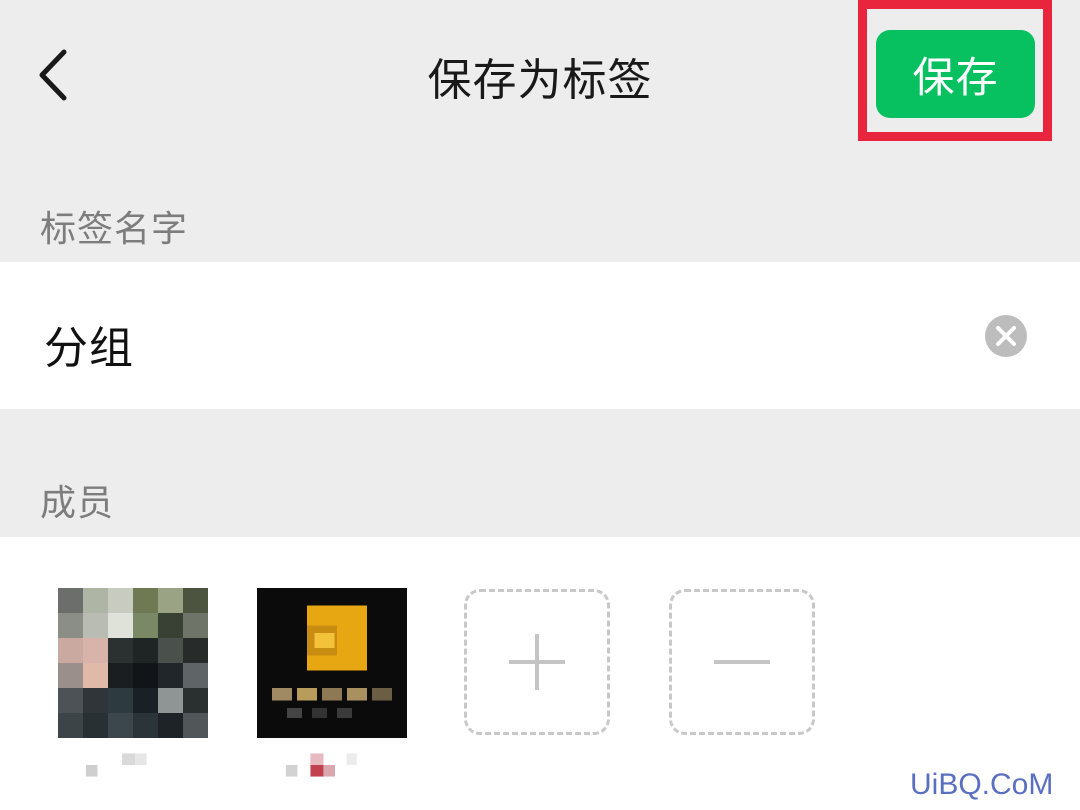  Describe the element at coordinates (77, 503) in the screenshot. I see `members-label: 成员` at that location.